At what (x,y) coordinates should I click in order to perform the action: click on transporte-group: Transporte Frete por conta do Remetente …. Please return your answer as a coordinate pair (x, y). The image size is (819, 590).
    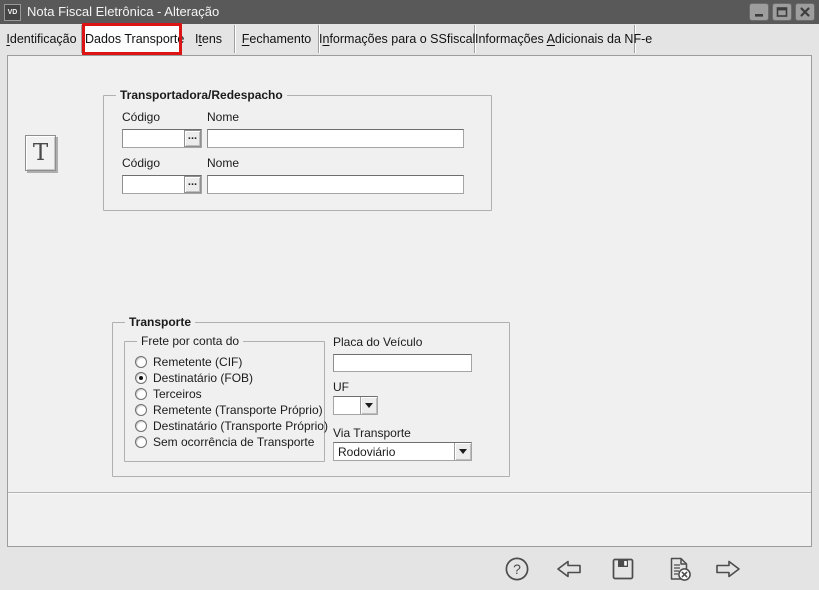
    Looking at the image, I should click on (311, 396).